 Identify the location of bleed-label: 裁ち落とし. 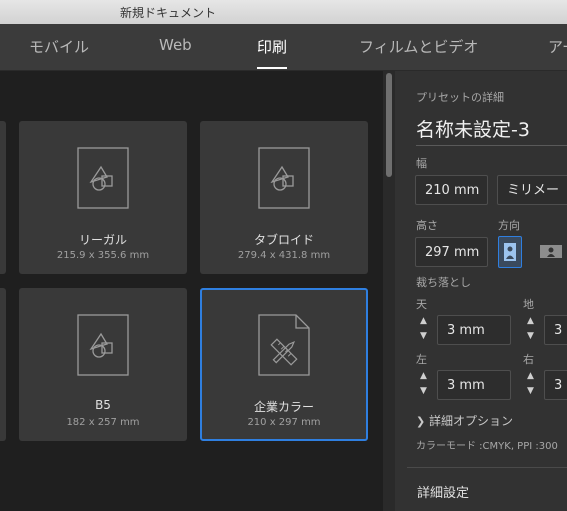
(443, 282).